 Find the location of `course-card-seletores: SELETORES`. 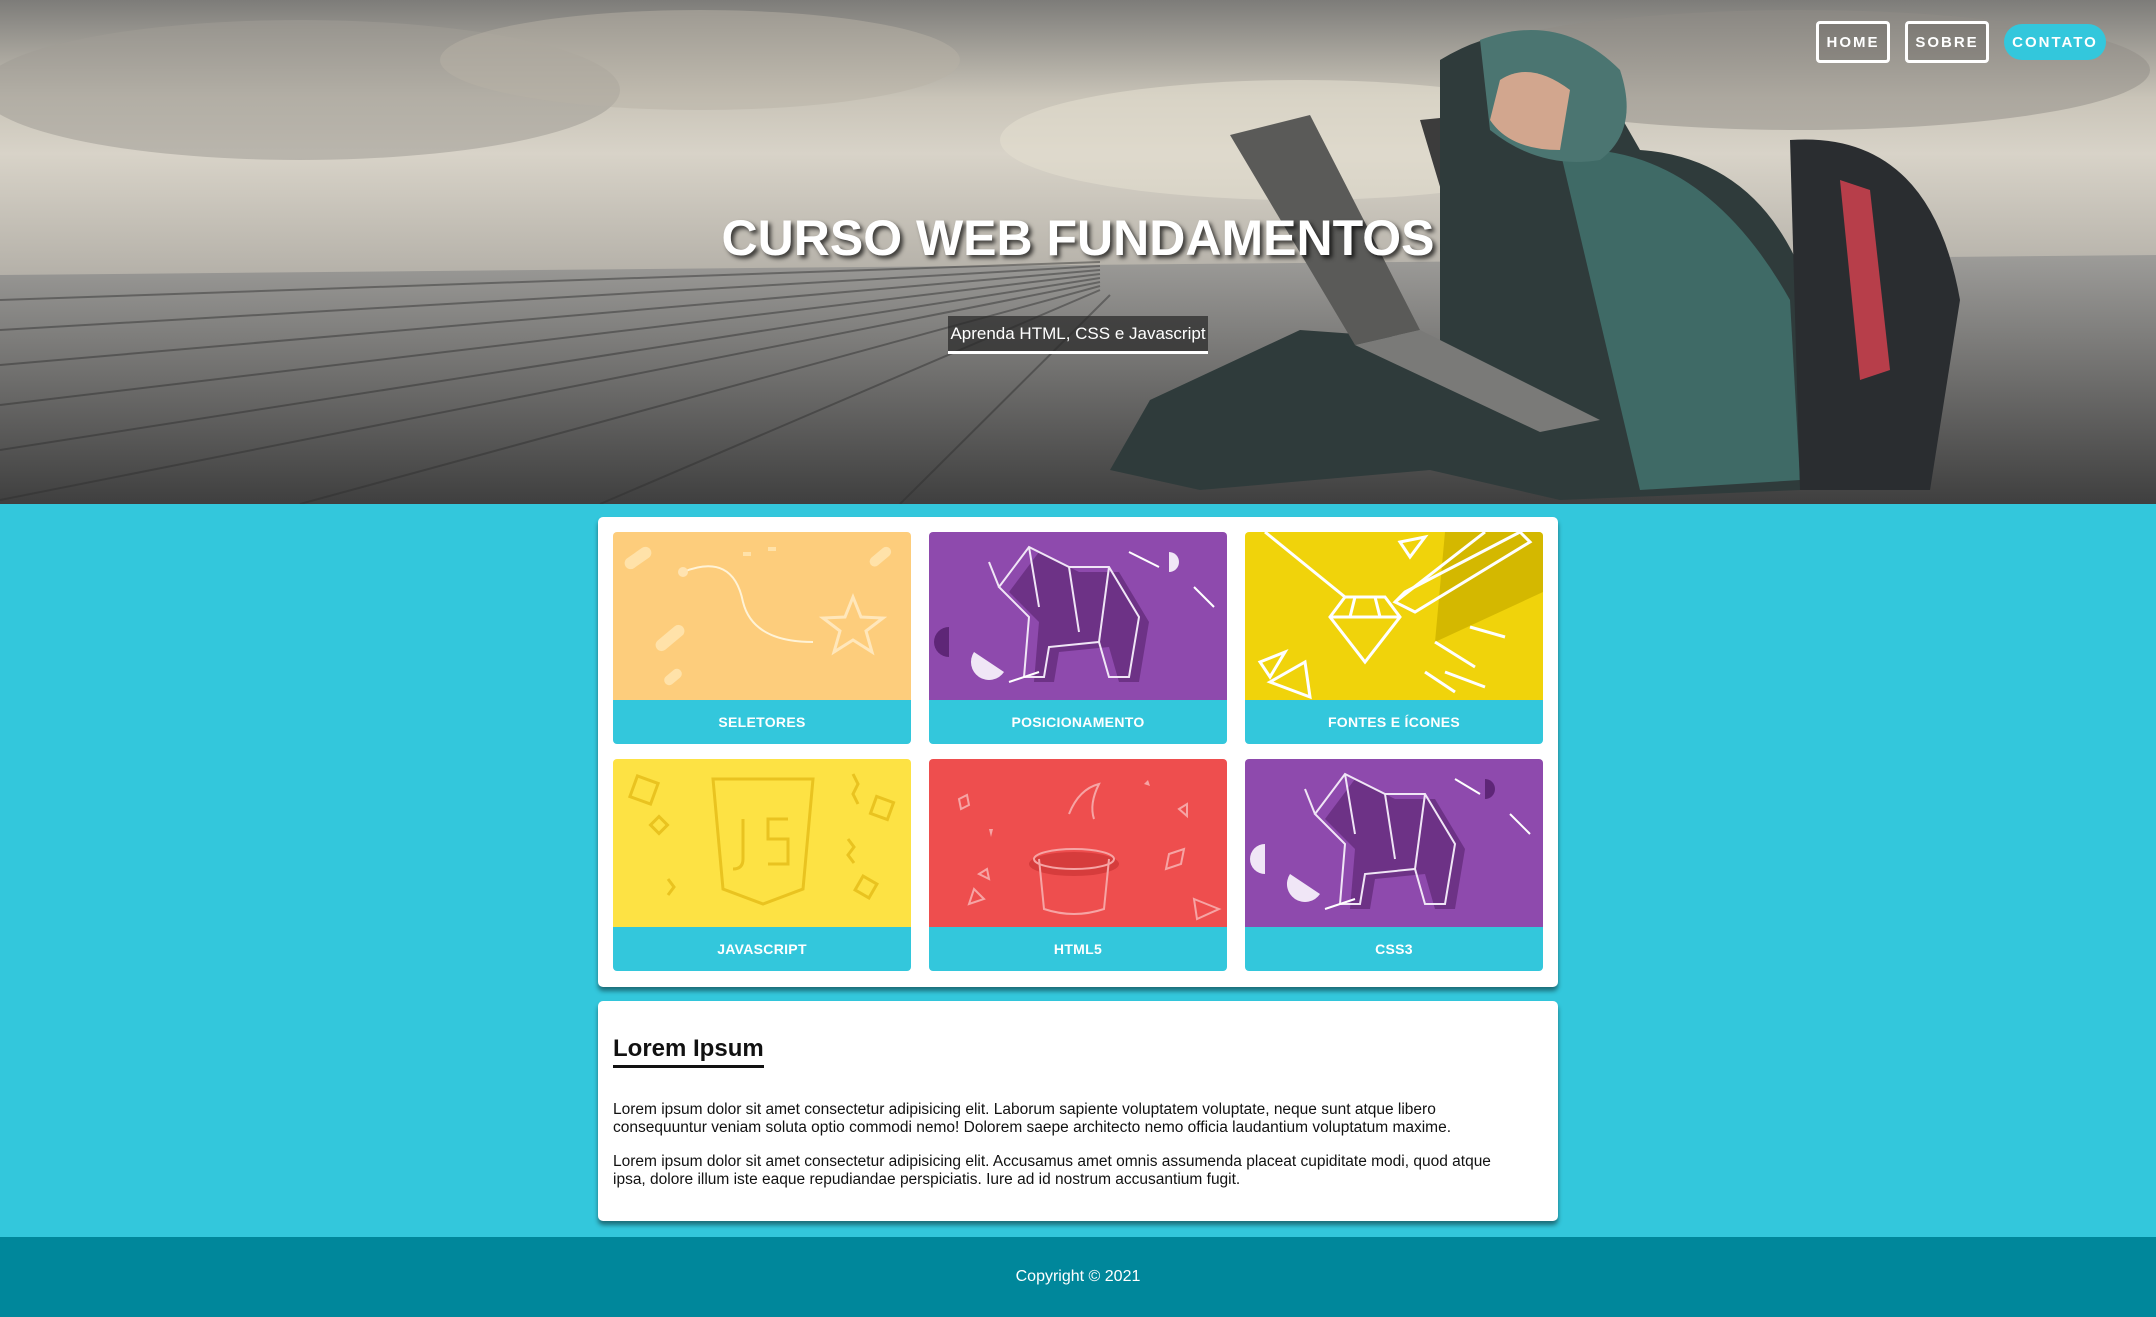

course-card-seletores: SELETORES is located at coordinates (762, 638).